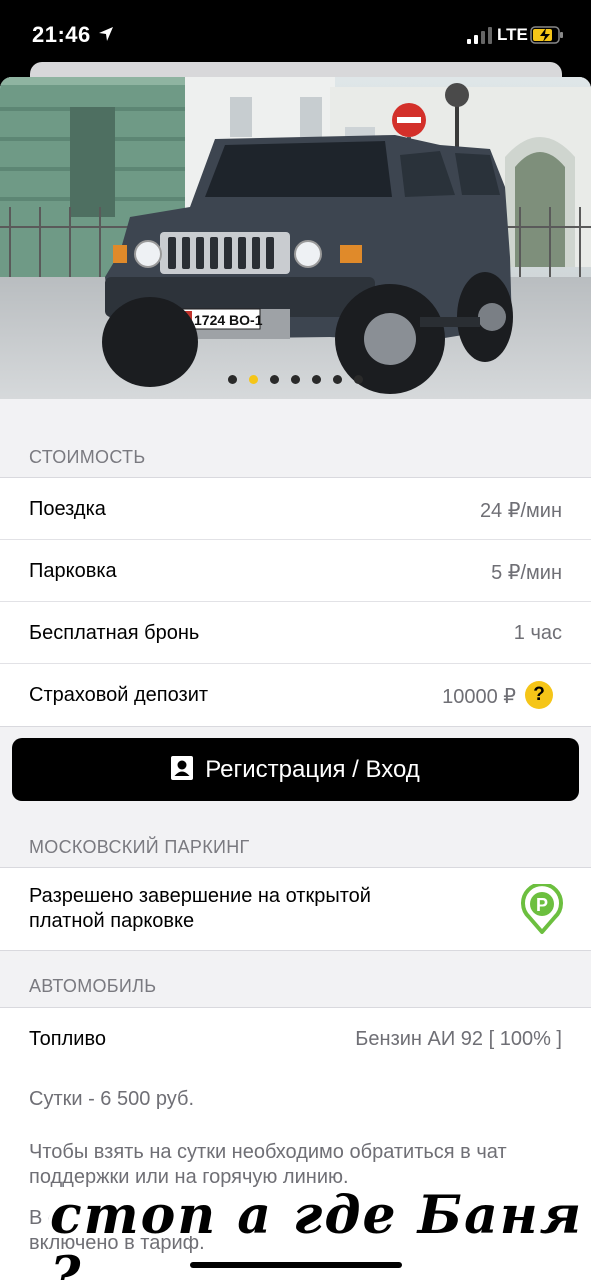 The width and height of the screenshot is (591, 1280). Describe the element at coordinates (67, 509) in the screenshot. I see `trip-label: Поездка` at that location.